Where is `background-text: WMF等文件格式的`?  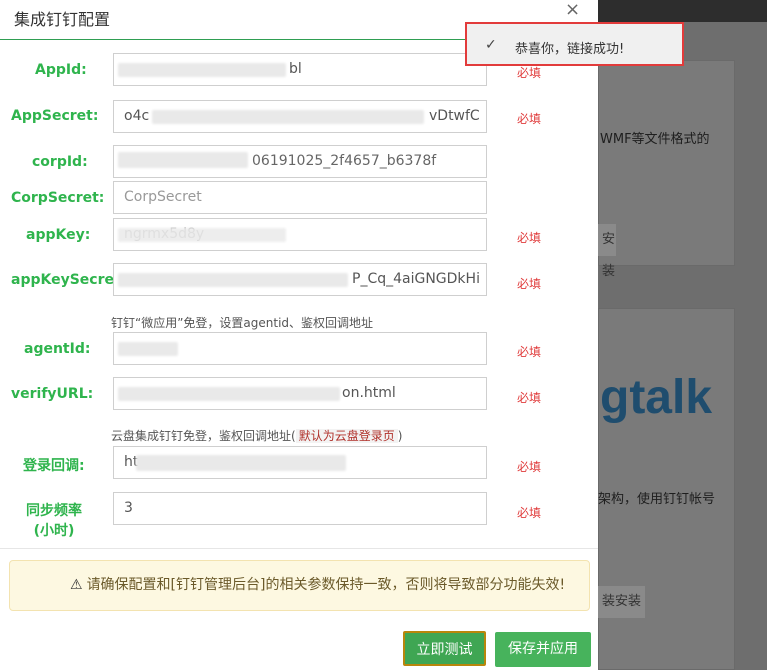 background-text: WMF等文件格式的 is located at coordinates (655, 139).